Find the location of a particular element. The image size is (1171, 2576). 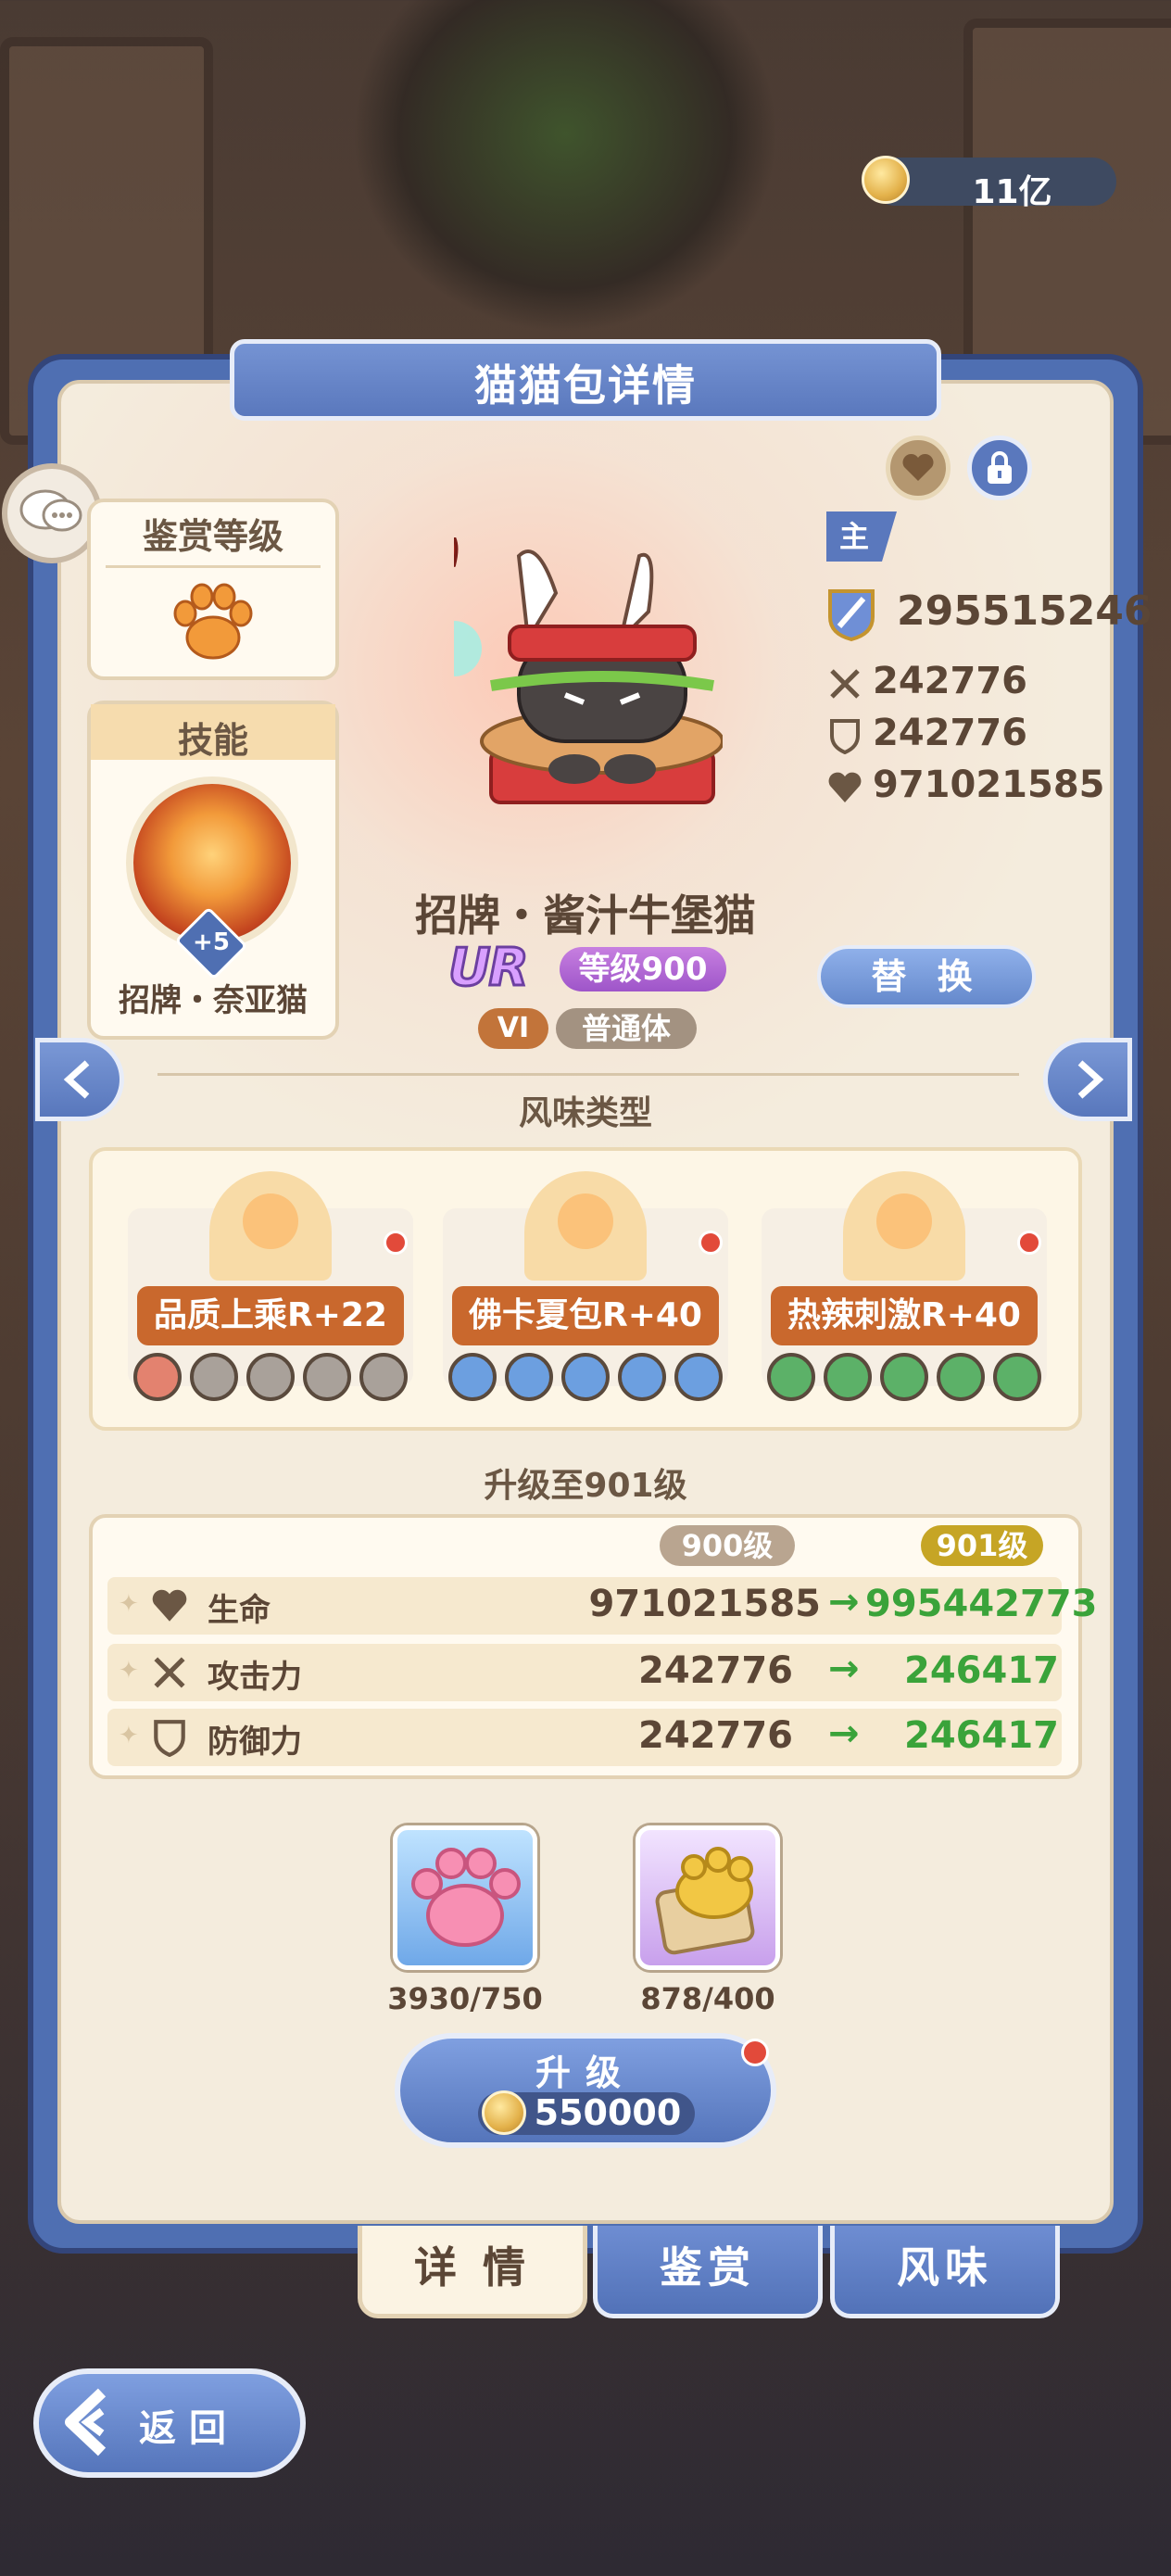

upgrade-button-label: 升级 is located at coordinates (585, 2073).